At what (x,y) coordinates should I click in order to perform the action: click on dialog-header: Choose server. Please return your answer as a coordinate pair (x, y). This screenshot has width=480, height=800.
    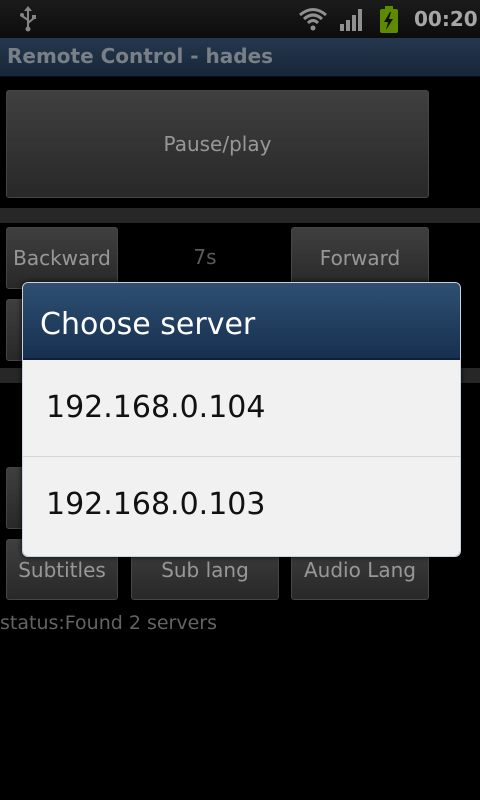
    Looking at the image, I should click on (241, 321).